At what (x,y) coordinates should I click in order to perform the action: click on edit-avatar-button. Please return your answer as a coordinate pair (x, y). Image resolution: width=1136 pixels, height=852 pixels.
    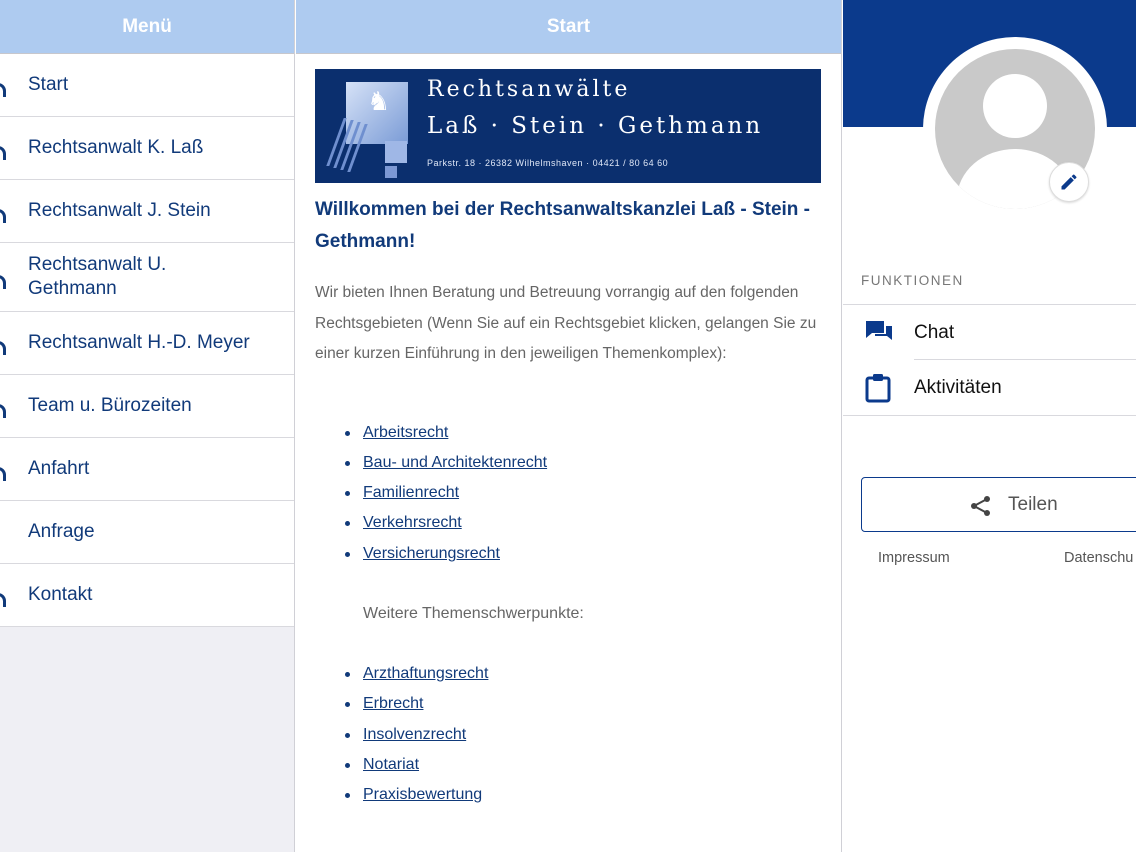
    Looking at the image, I should click on (1069, 182).